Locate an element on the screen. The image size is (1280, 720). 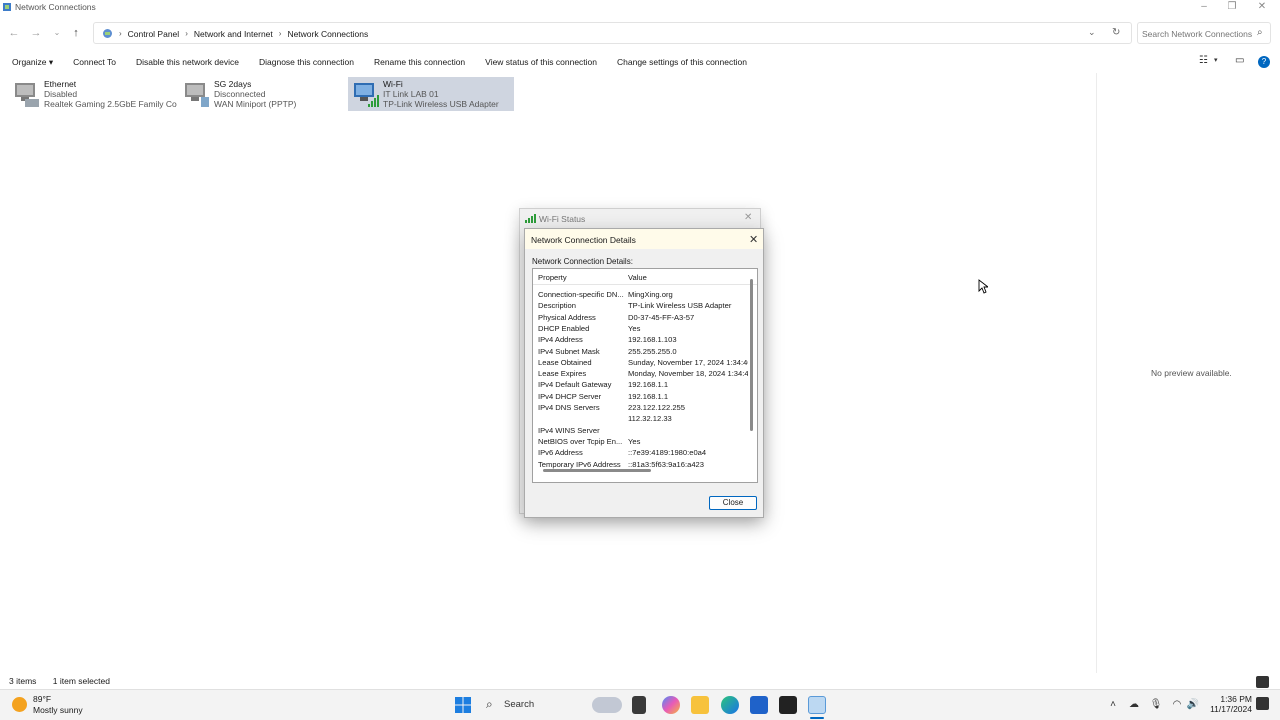
row-value: ::7e39:4189:1980:e0a4 is located at coordinates (667, 453).